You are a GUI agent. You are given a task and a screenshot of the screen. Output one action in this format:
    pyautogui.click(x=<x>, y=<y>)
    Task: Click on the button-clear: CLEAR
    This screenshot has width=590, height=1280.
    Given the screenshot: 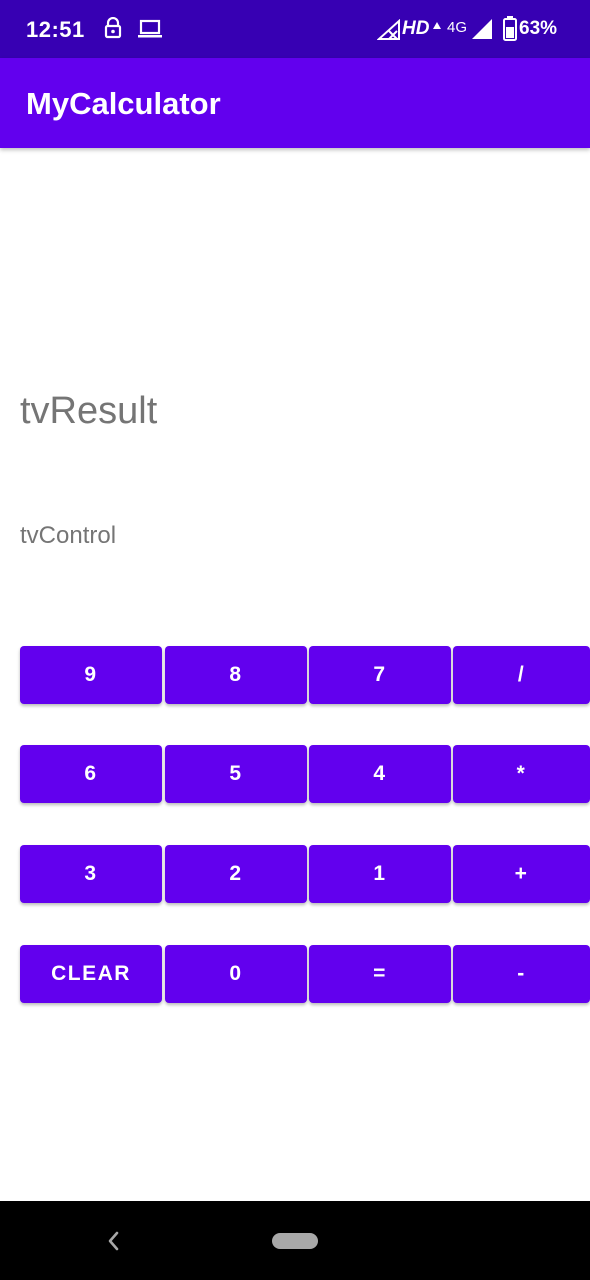 What is the action you would take?
    pyautogui.click(x=91, y=974)
    